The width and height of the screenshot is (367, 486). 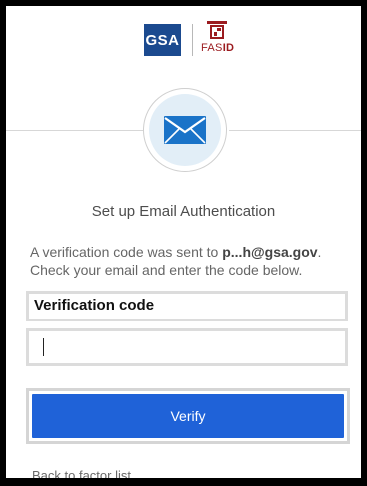 What do you see at coordinates (212, 48) in the screenshot?
I see `fasid-prefix: FAS` at bounding box center [212, 48].